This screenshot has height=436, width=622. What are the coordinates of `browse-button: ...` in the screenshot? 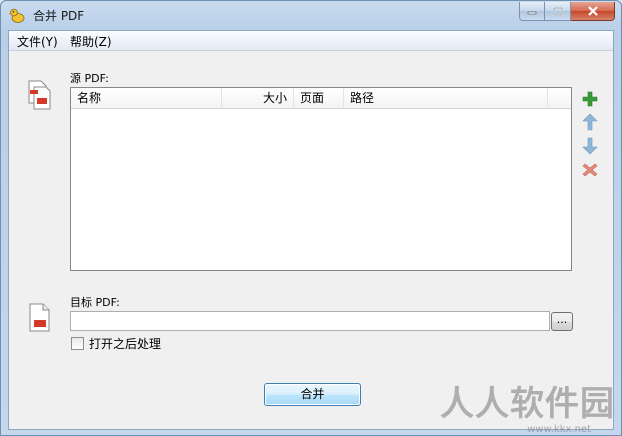 It's located at (562, 321).